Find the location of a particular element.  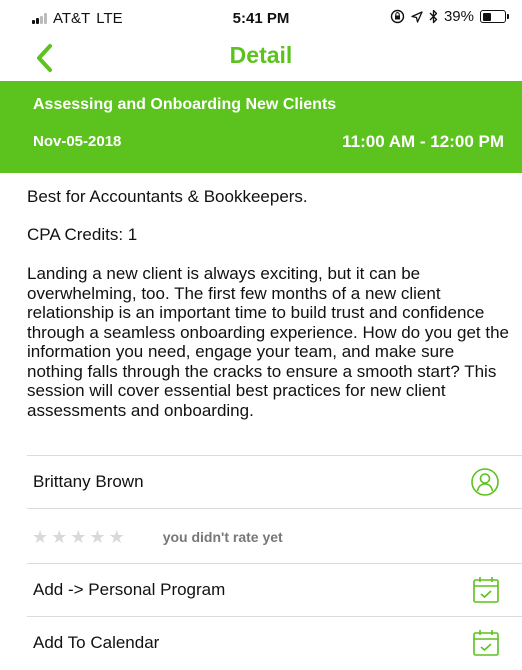

orientation-lock-icon is located at coordinates (397, 16).